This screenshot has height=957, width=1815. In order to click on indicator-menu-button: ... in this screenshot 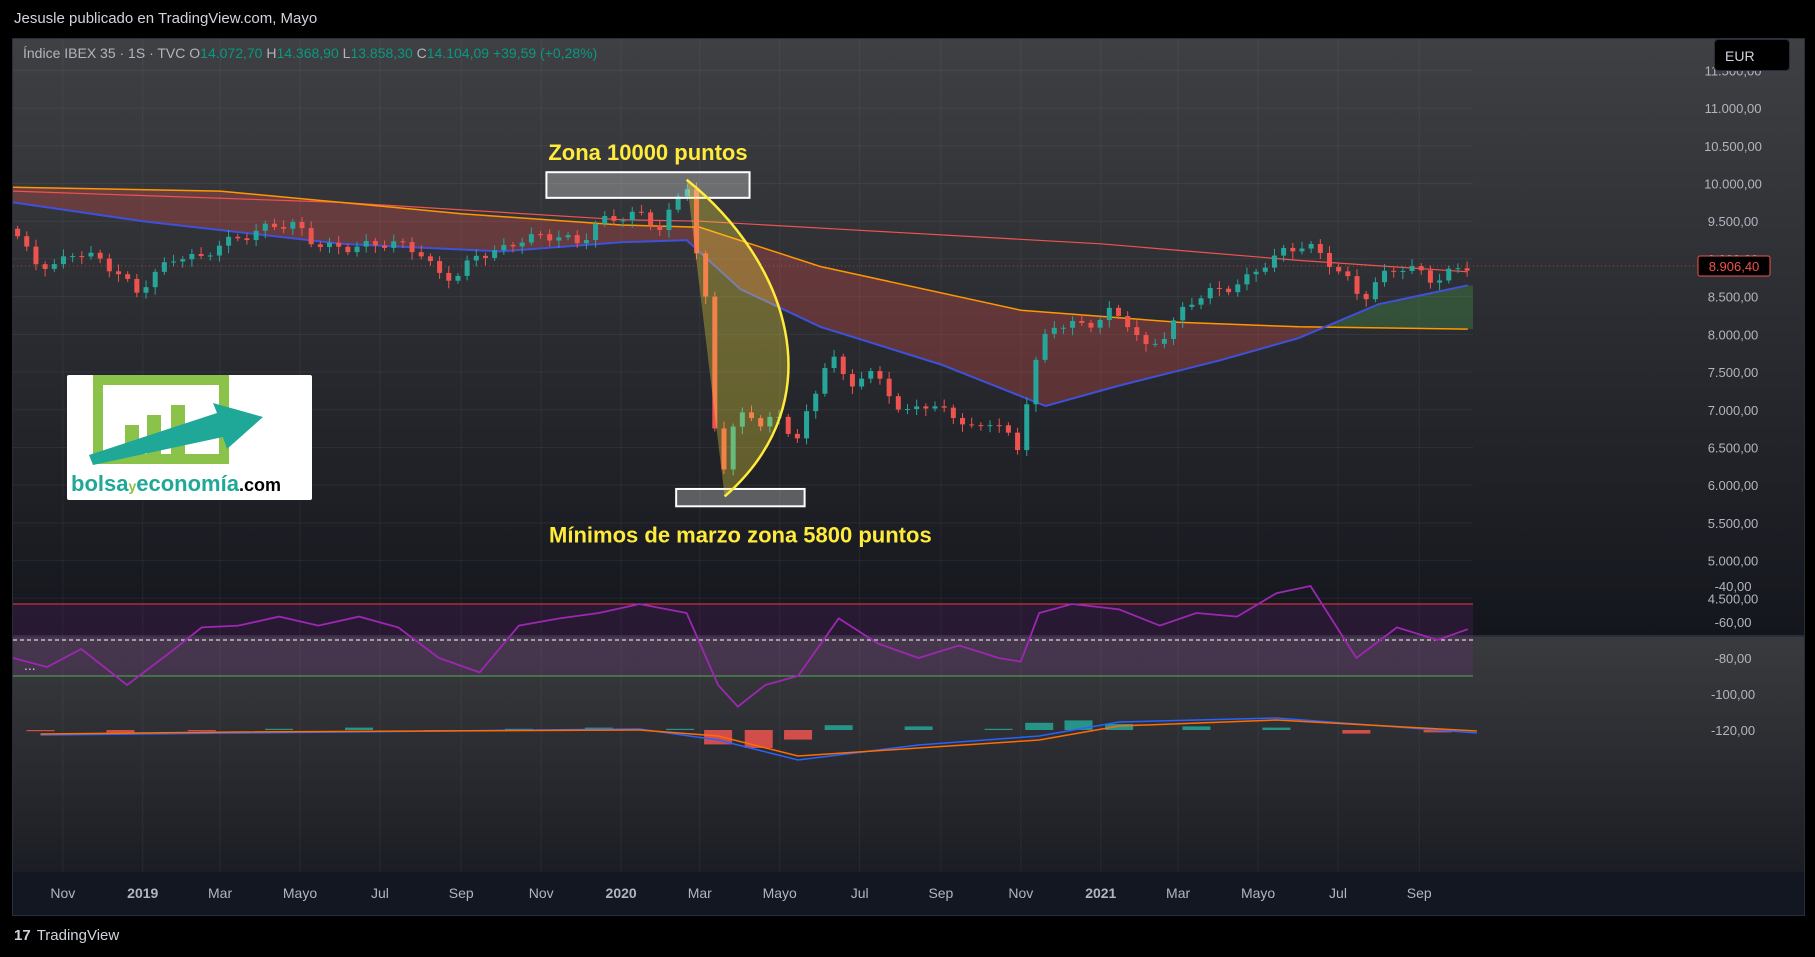, I will do `click(30, 665)`.